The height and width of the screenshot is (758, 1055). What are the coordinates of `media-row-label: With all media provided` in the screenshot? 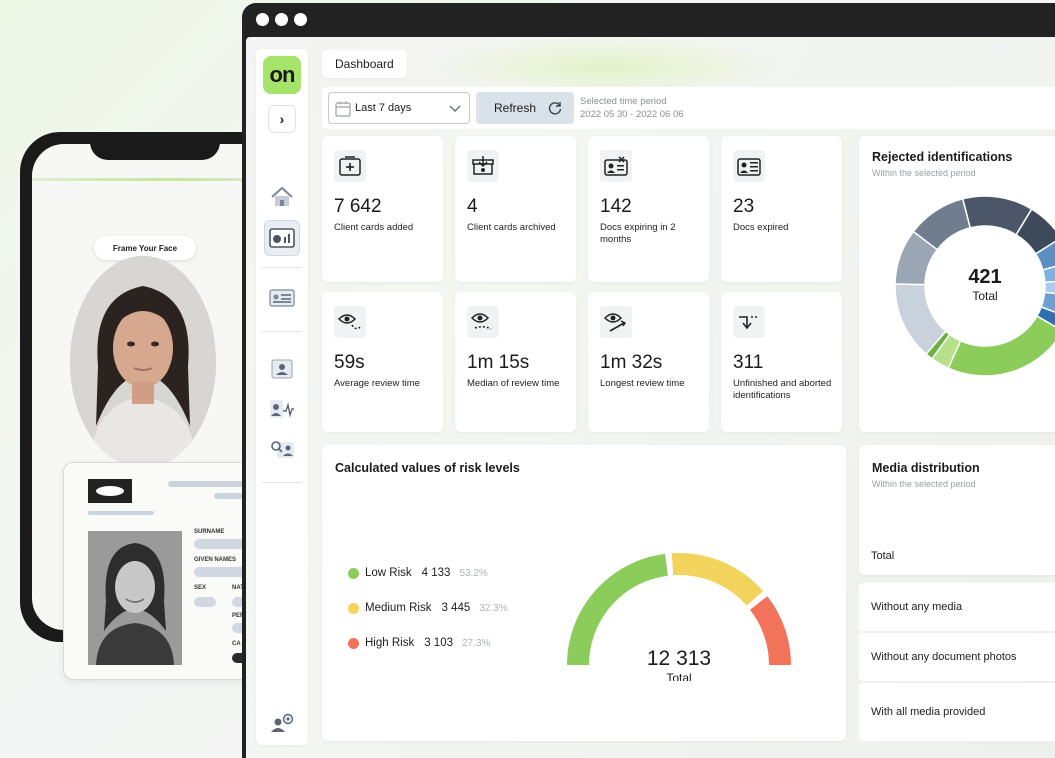 It's located at (928, 712).